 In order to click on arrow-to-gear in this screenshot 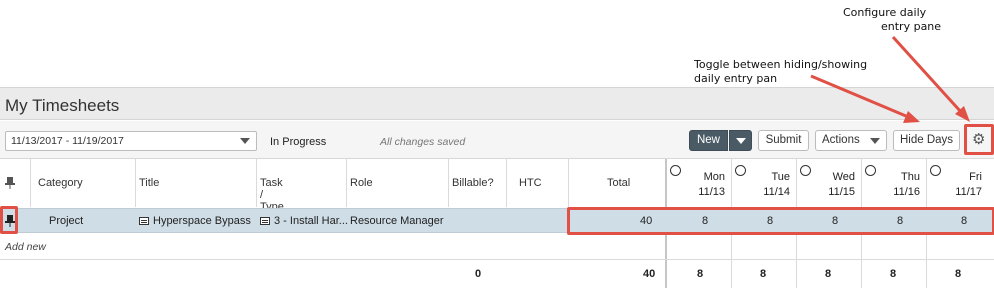, I will do `click(927, 74)`.